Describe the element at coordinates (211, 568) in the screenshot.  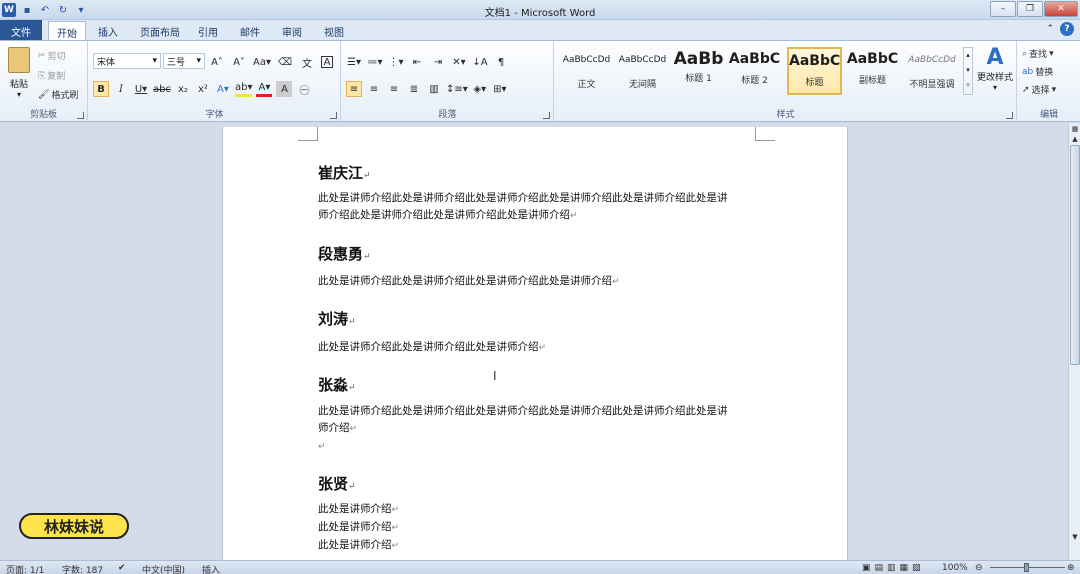
I see `insert-mode: 插入` at that location.